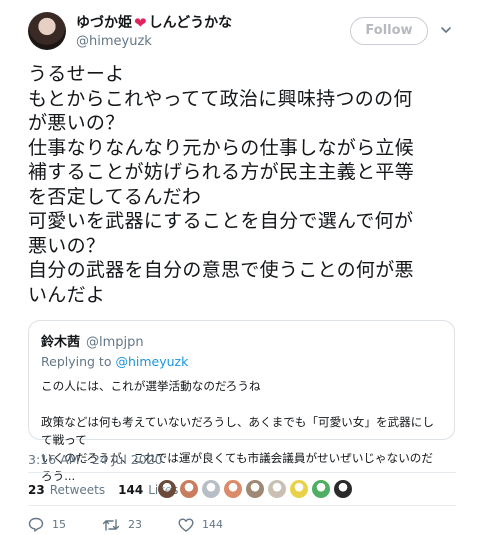 The height and width of the screenshot is (535, 480). I want to click on liker-avatars, so click(255, 489).